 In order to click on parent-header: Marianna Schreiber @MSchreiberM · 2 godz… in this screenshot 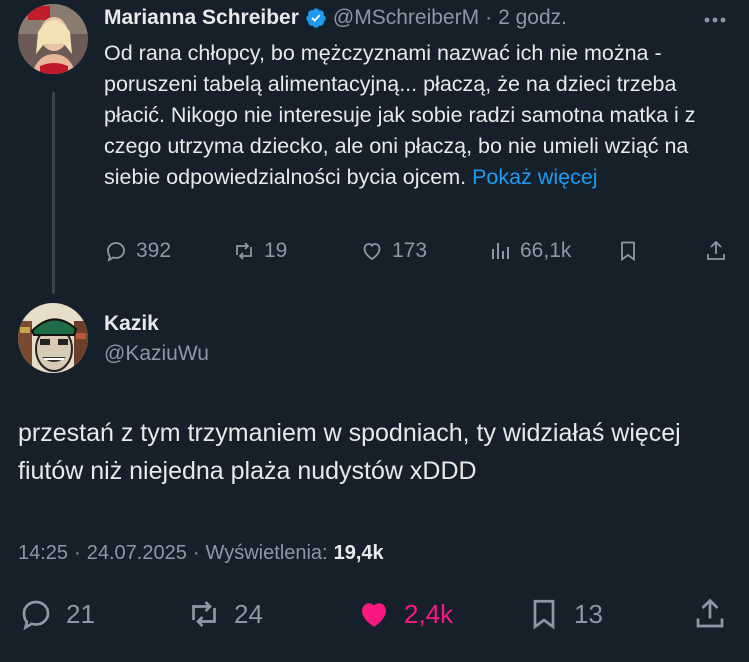, I will do `click(335, 18)`.